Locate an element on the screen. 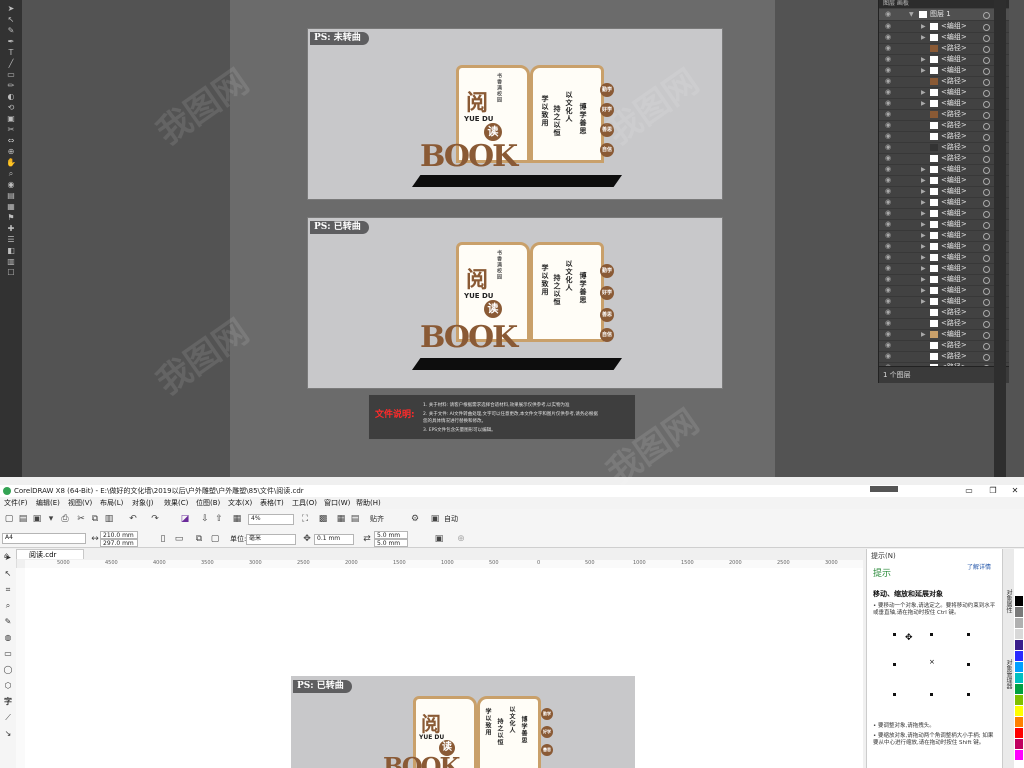  menu-item: 效果(C) is located at coordinates (176, 503).